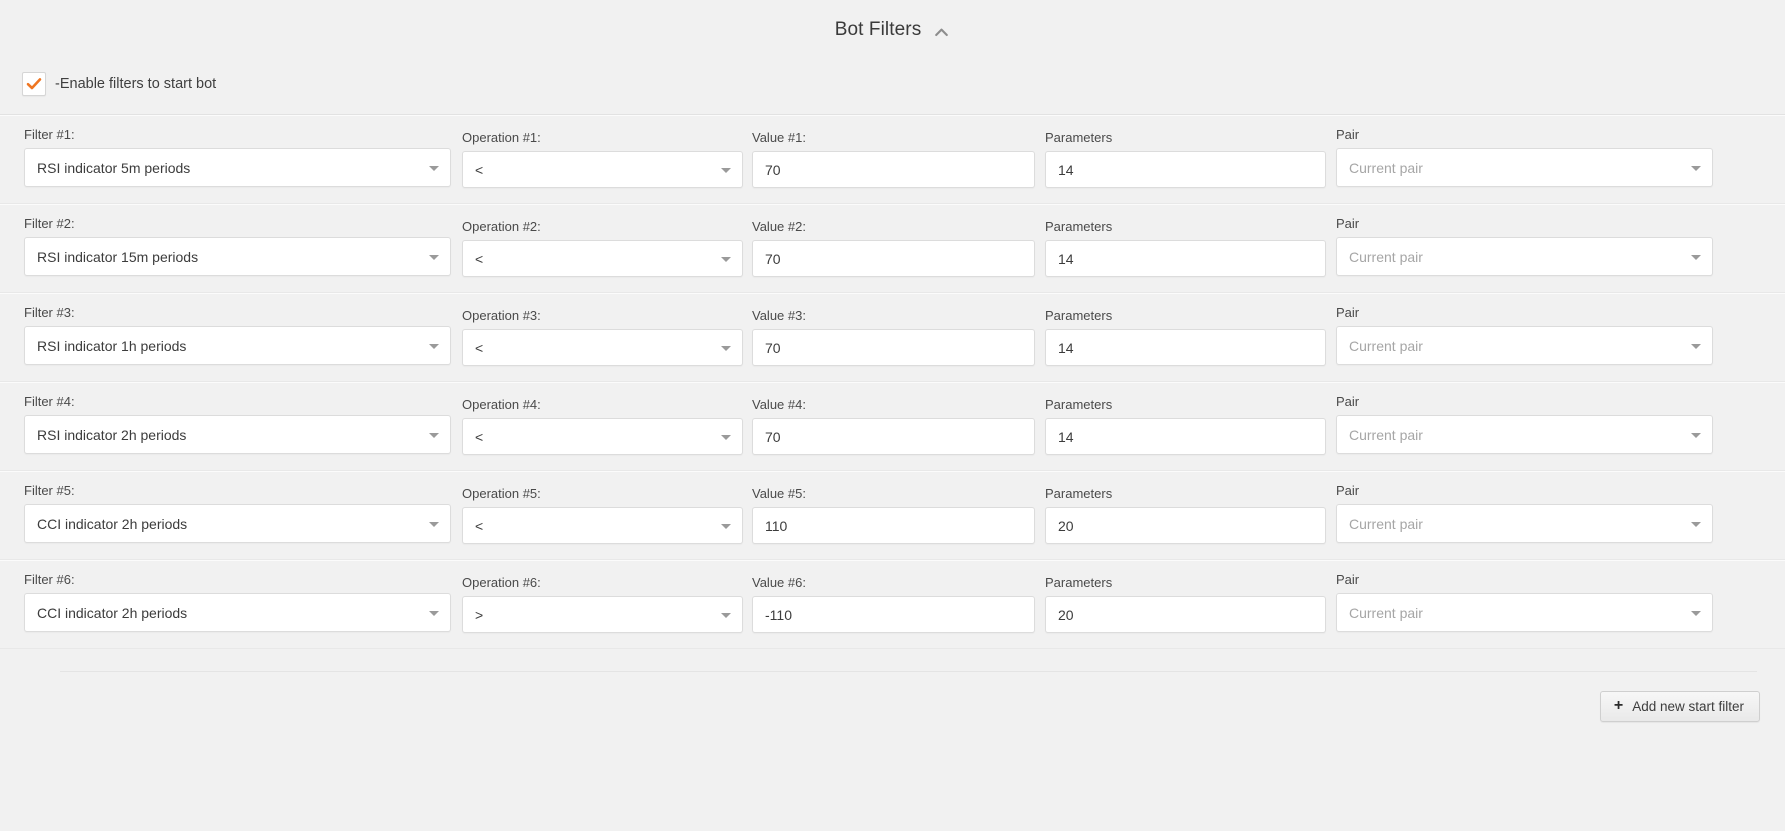 The height and width of the screenshot is (831, 1785). Describe the element at coordinates (779, 493) in the screenshot. I see `value-label: Value #5:` at that location.